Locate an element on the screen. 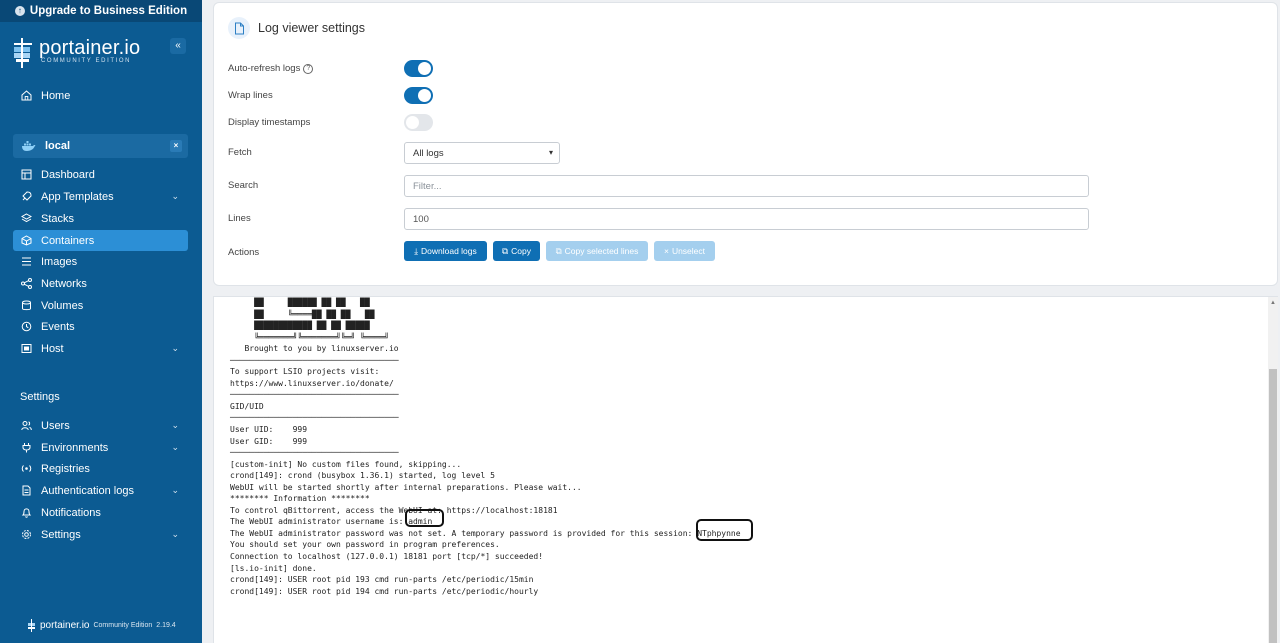 This screenshot has width=1280, height=643. fetch-label: Fetch is located at coordinates (240, 152).